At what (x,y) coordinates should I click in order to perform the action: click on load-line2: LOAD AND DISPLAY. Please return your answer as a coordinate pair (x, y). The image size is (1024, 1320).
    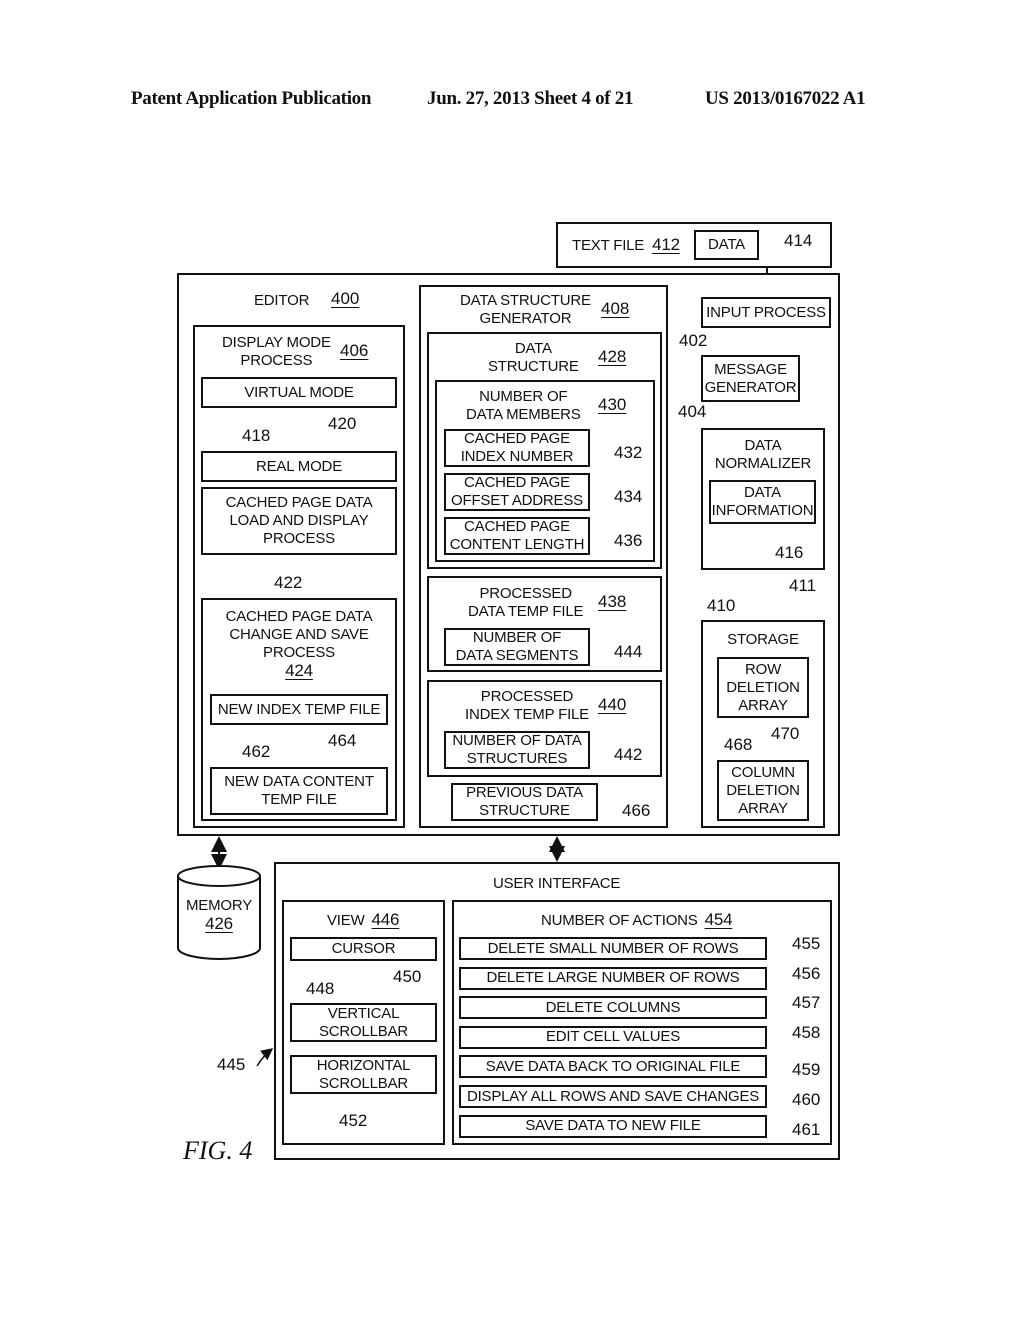
    Looking at the image, I should click on (299, 520).